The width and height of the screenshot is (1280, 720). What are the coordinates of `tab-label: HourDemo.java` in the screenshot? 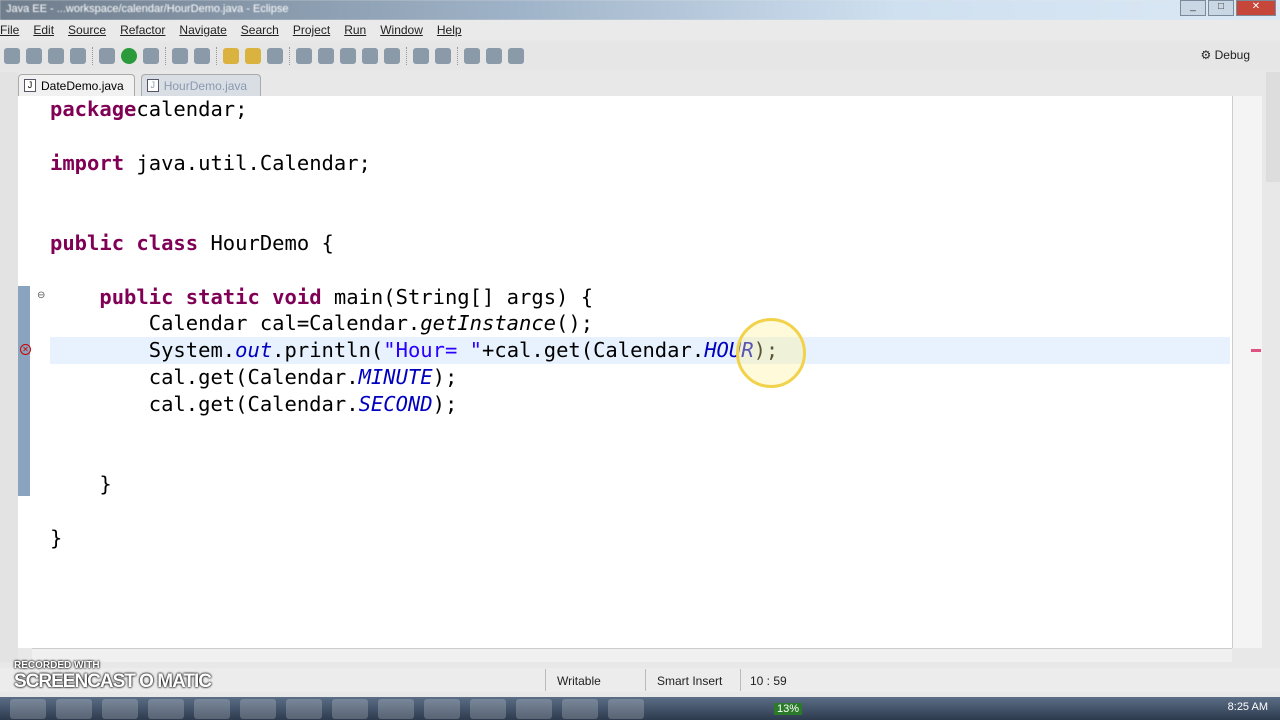 It's located at (205, 86).